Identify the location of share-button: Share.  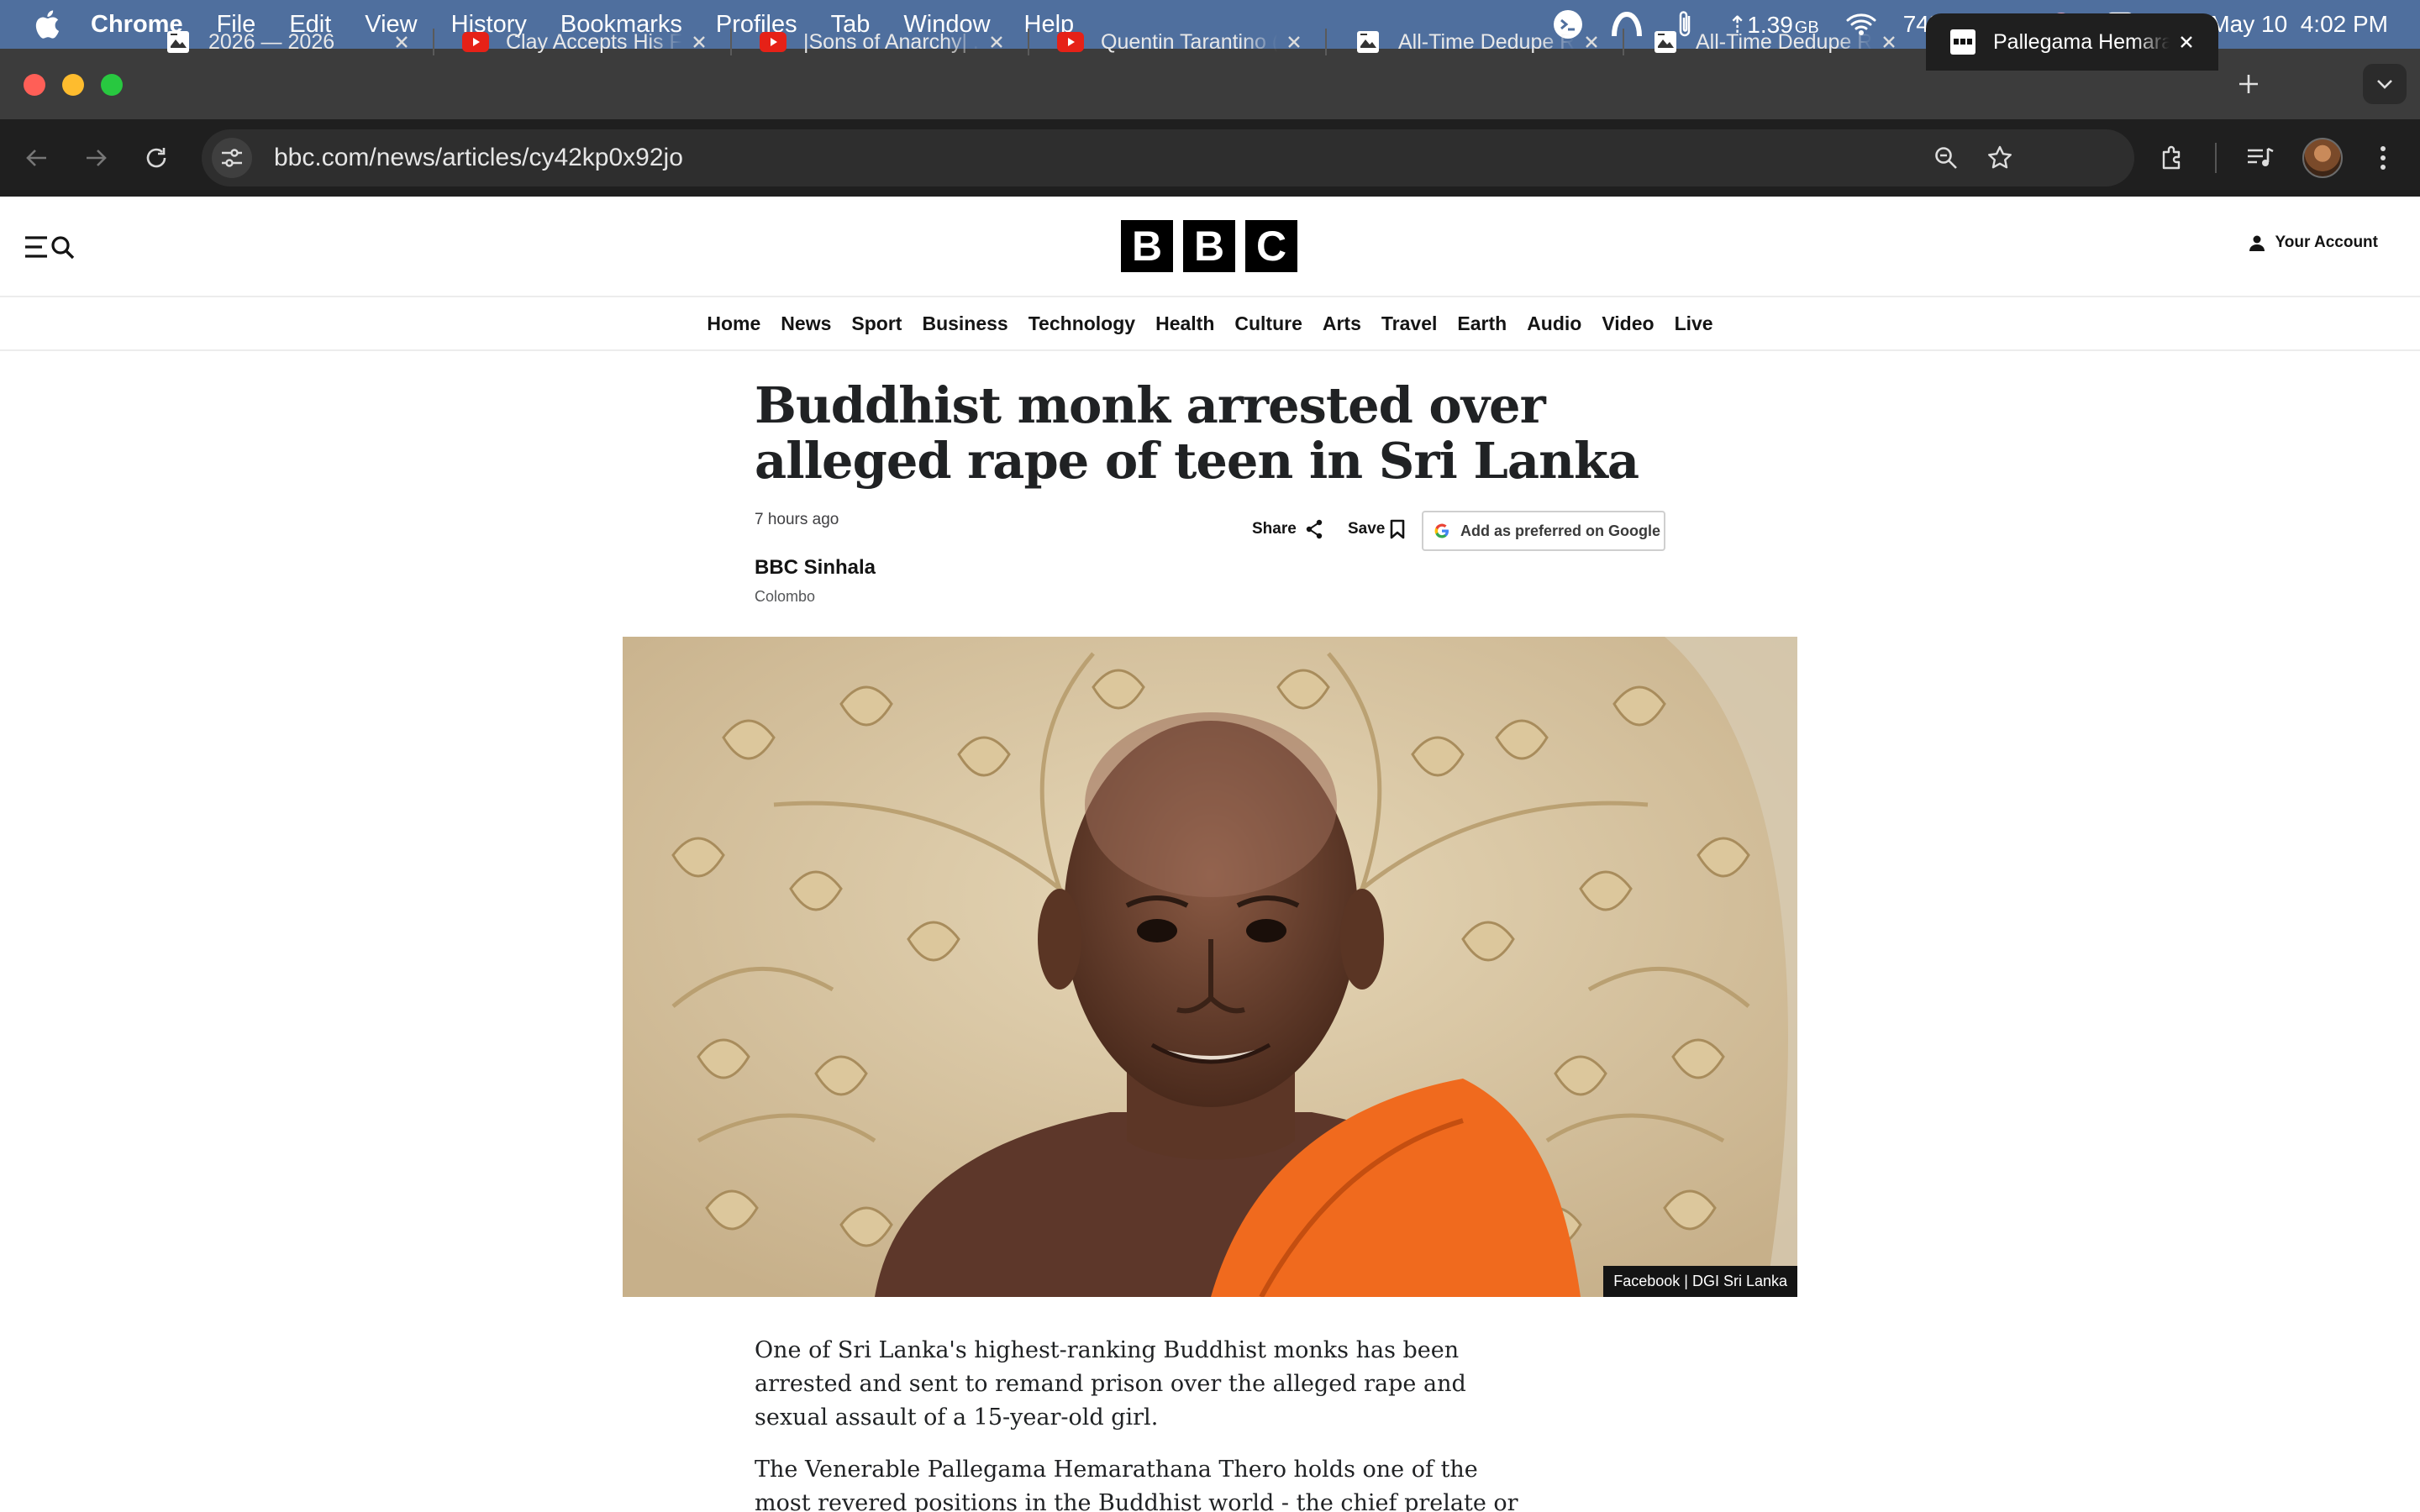
(1287, 529).